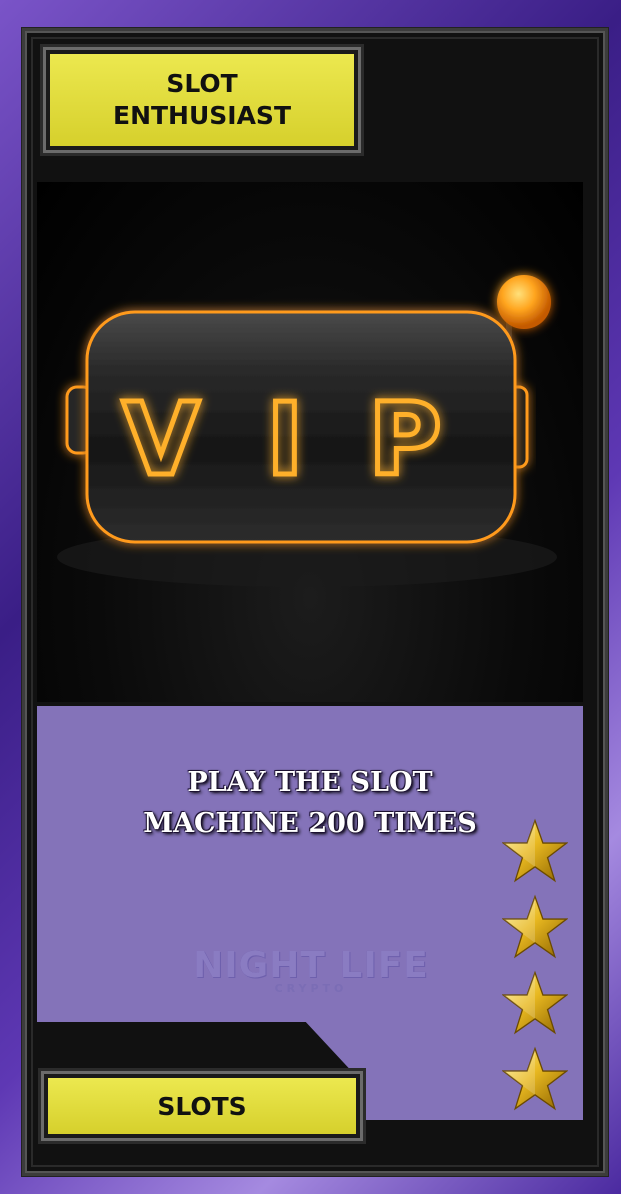 This screenshot has height=1194, width=621. Describe the element at coordinates (310, 803) in the screenshot. I see `challenge-text: PLAY THE SLOT MACHINE 200 TIMES` at that location.